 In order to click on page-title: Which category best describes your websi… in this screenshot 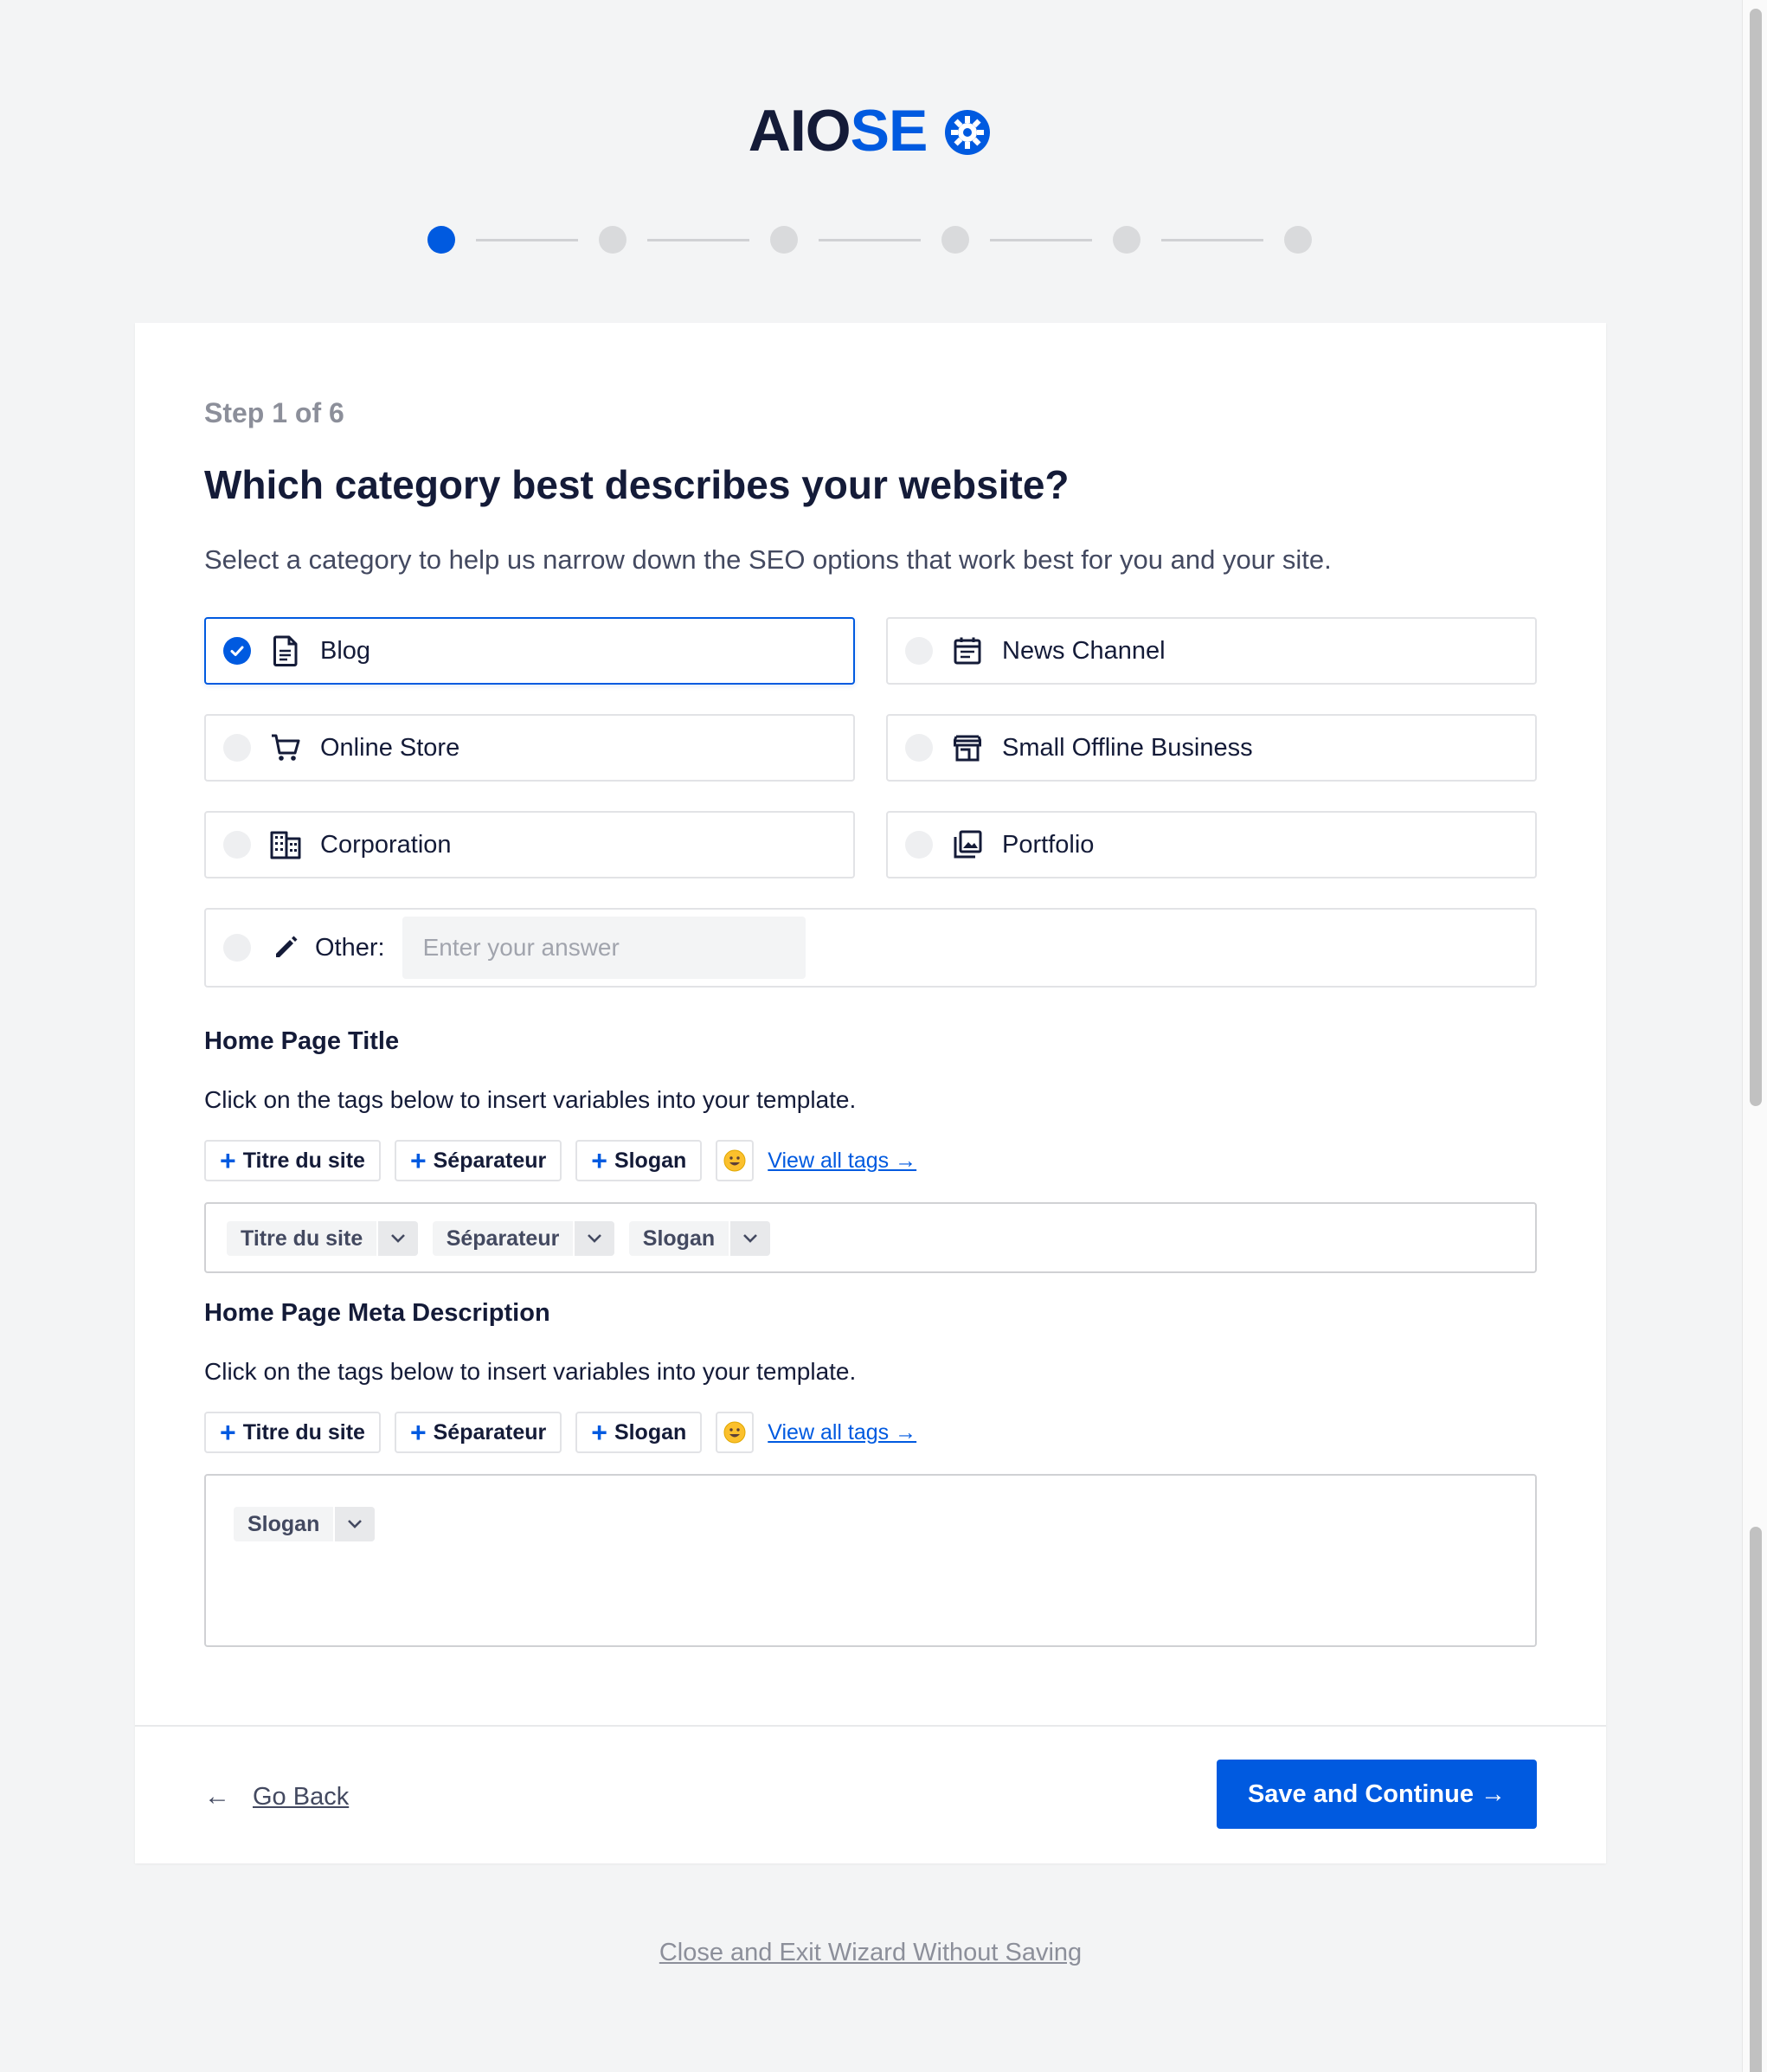, I will do `click(637, 484)`.